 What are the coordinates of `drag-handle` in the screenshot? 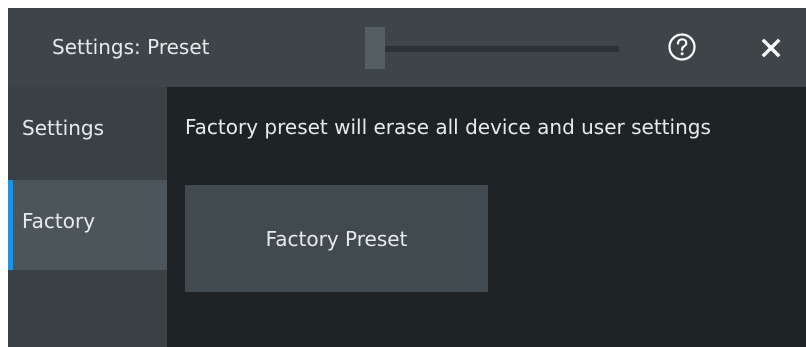 It's located at (375, 48).